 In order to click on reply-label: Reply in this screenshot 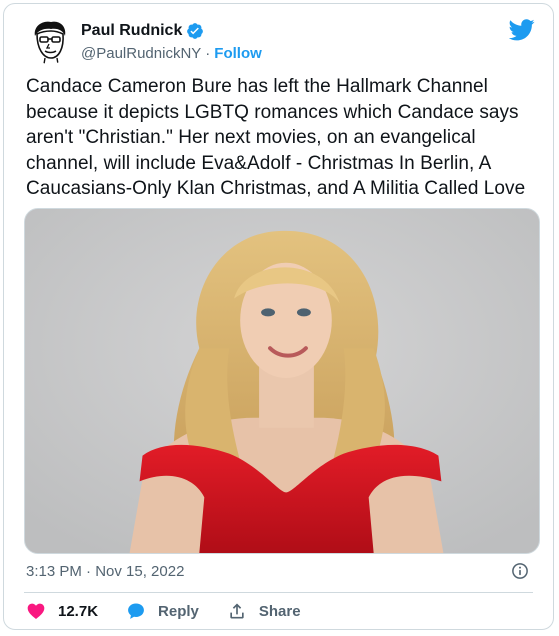, I will do `click(178, 611)`.